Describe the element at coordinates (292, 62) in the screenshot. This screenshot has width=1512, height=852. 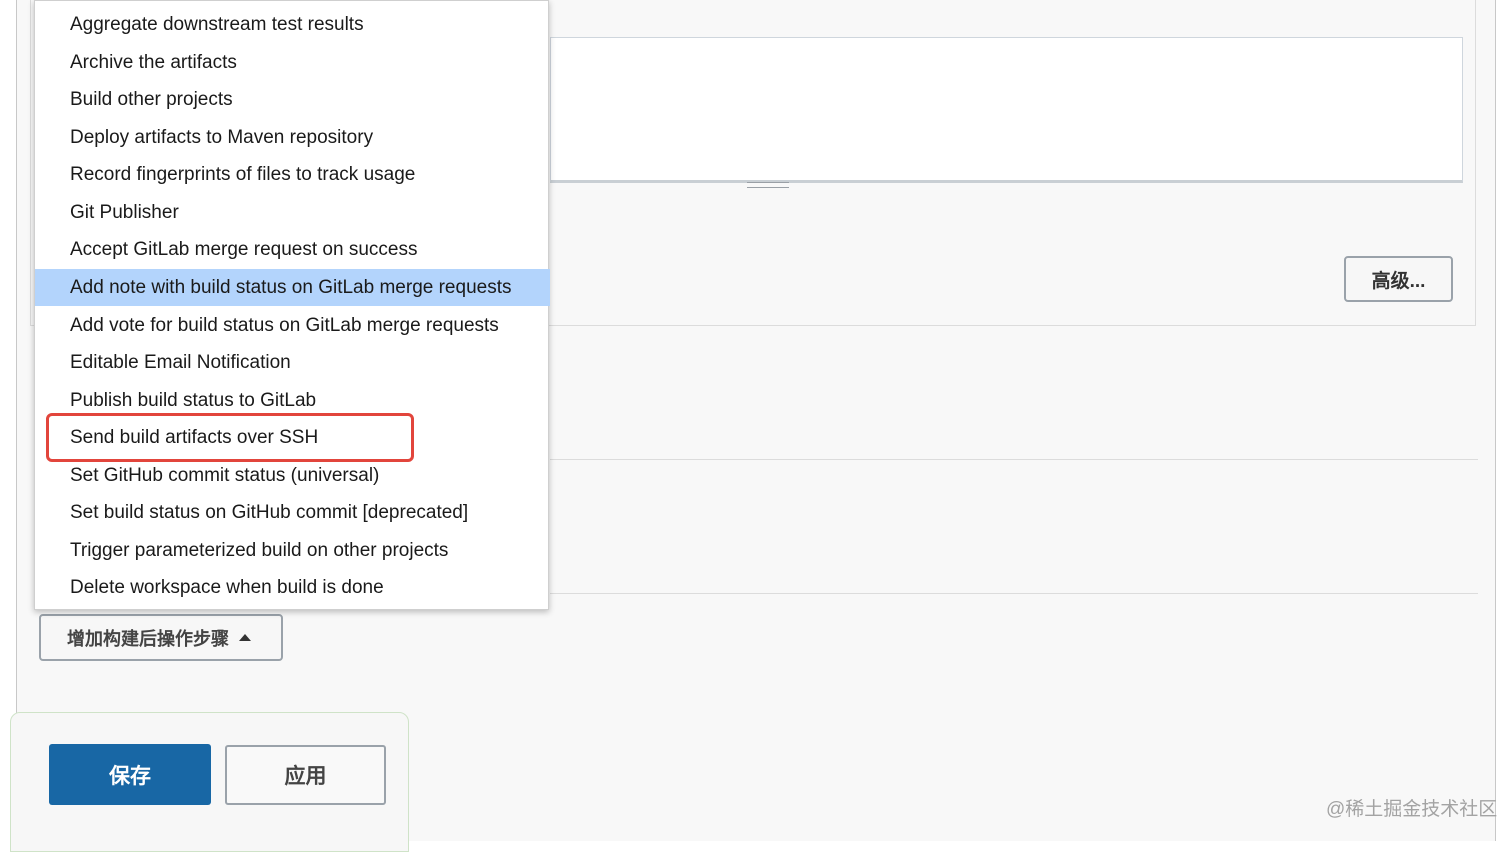
I see `menu-item: Archive the artifacts` at that location.